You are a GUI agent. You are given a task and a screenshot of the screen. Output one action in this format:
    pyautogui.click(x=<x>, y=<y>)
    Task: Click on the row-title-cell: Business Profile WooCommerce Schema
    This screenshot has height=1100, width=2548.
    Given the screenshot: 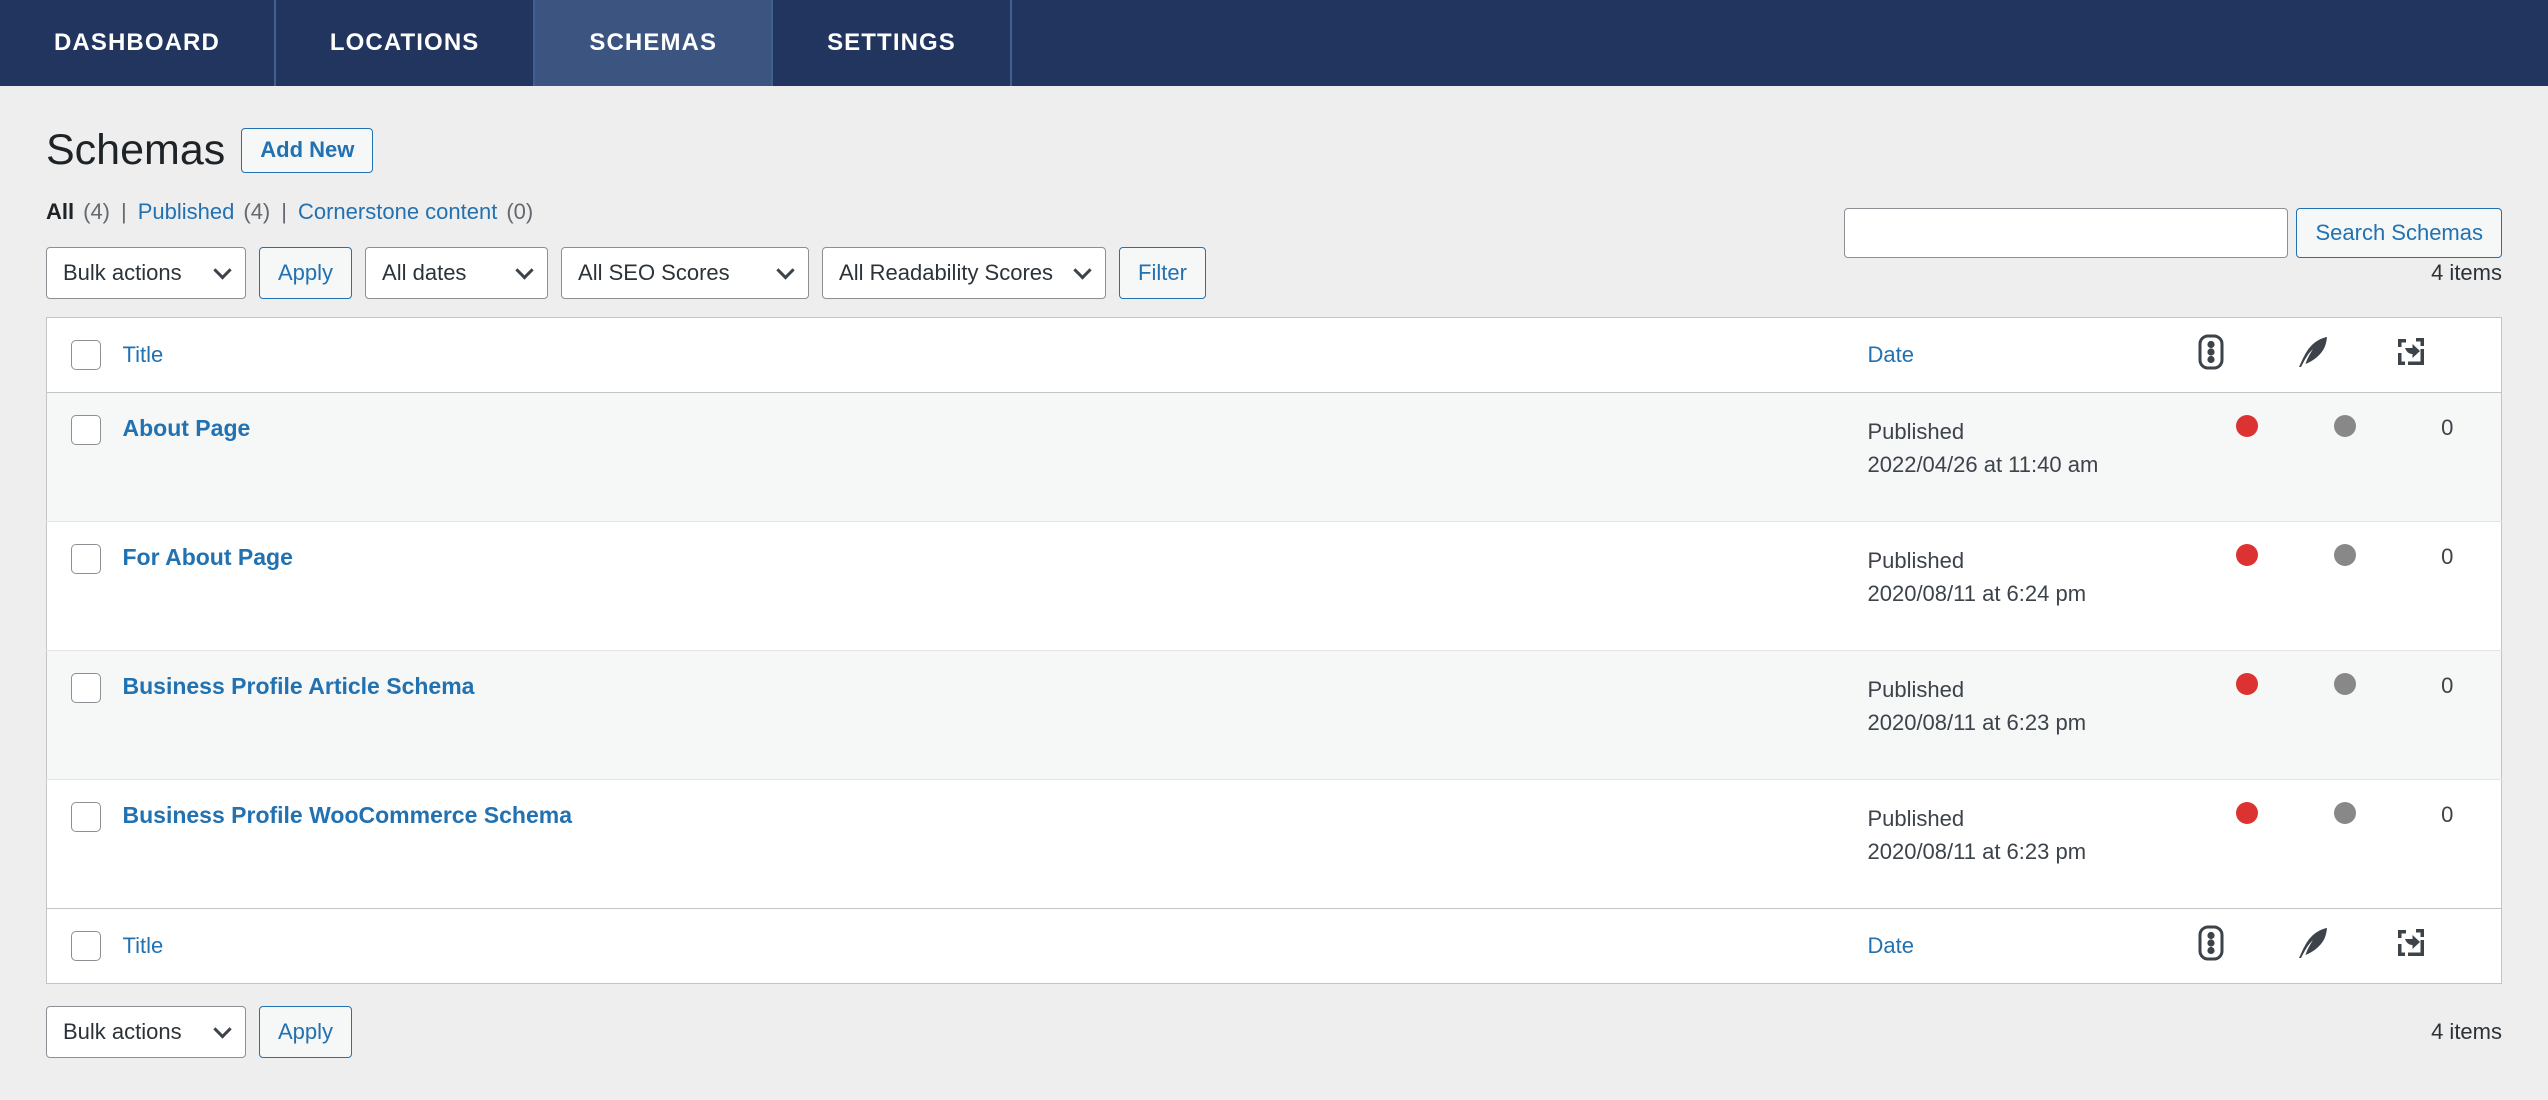 What is the action you would take?
    pyautogui.click(x=995, y=844)
    